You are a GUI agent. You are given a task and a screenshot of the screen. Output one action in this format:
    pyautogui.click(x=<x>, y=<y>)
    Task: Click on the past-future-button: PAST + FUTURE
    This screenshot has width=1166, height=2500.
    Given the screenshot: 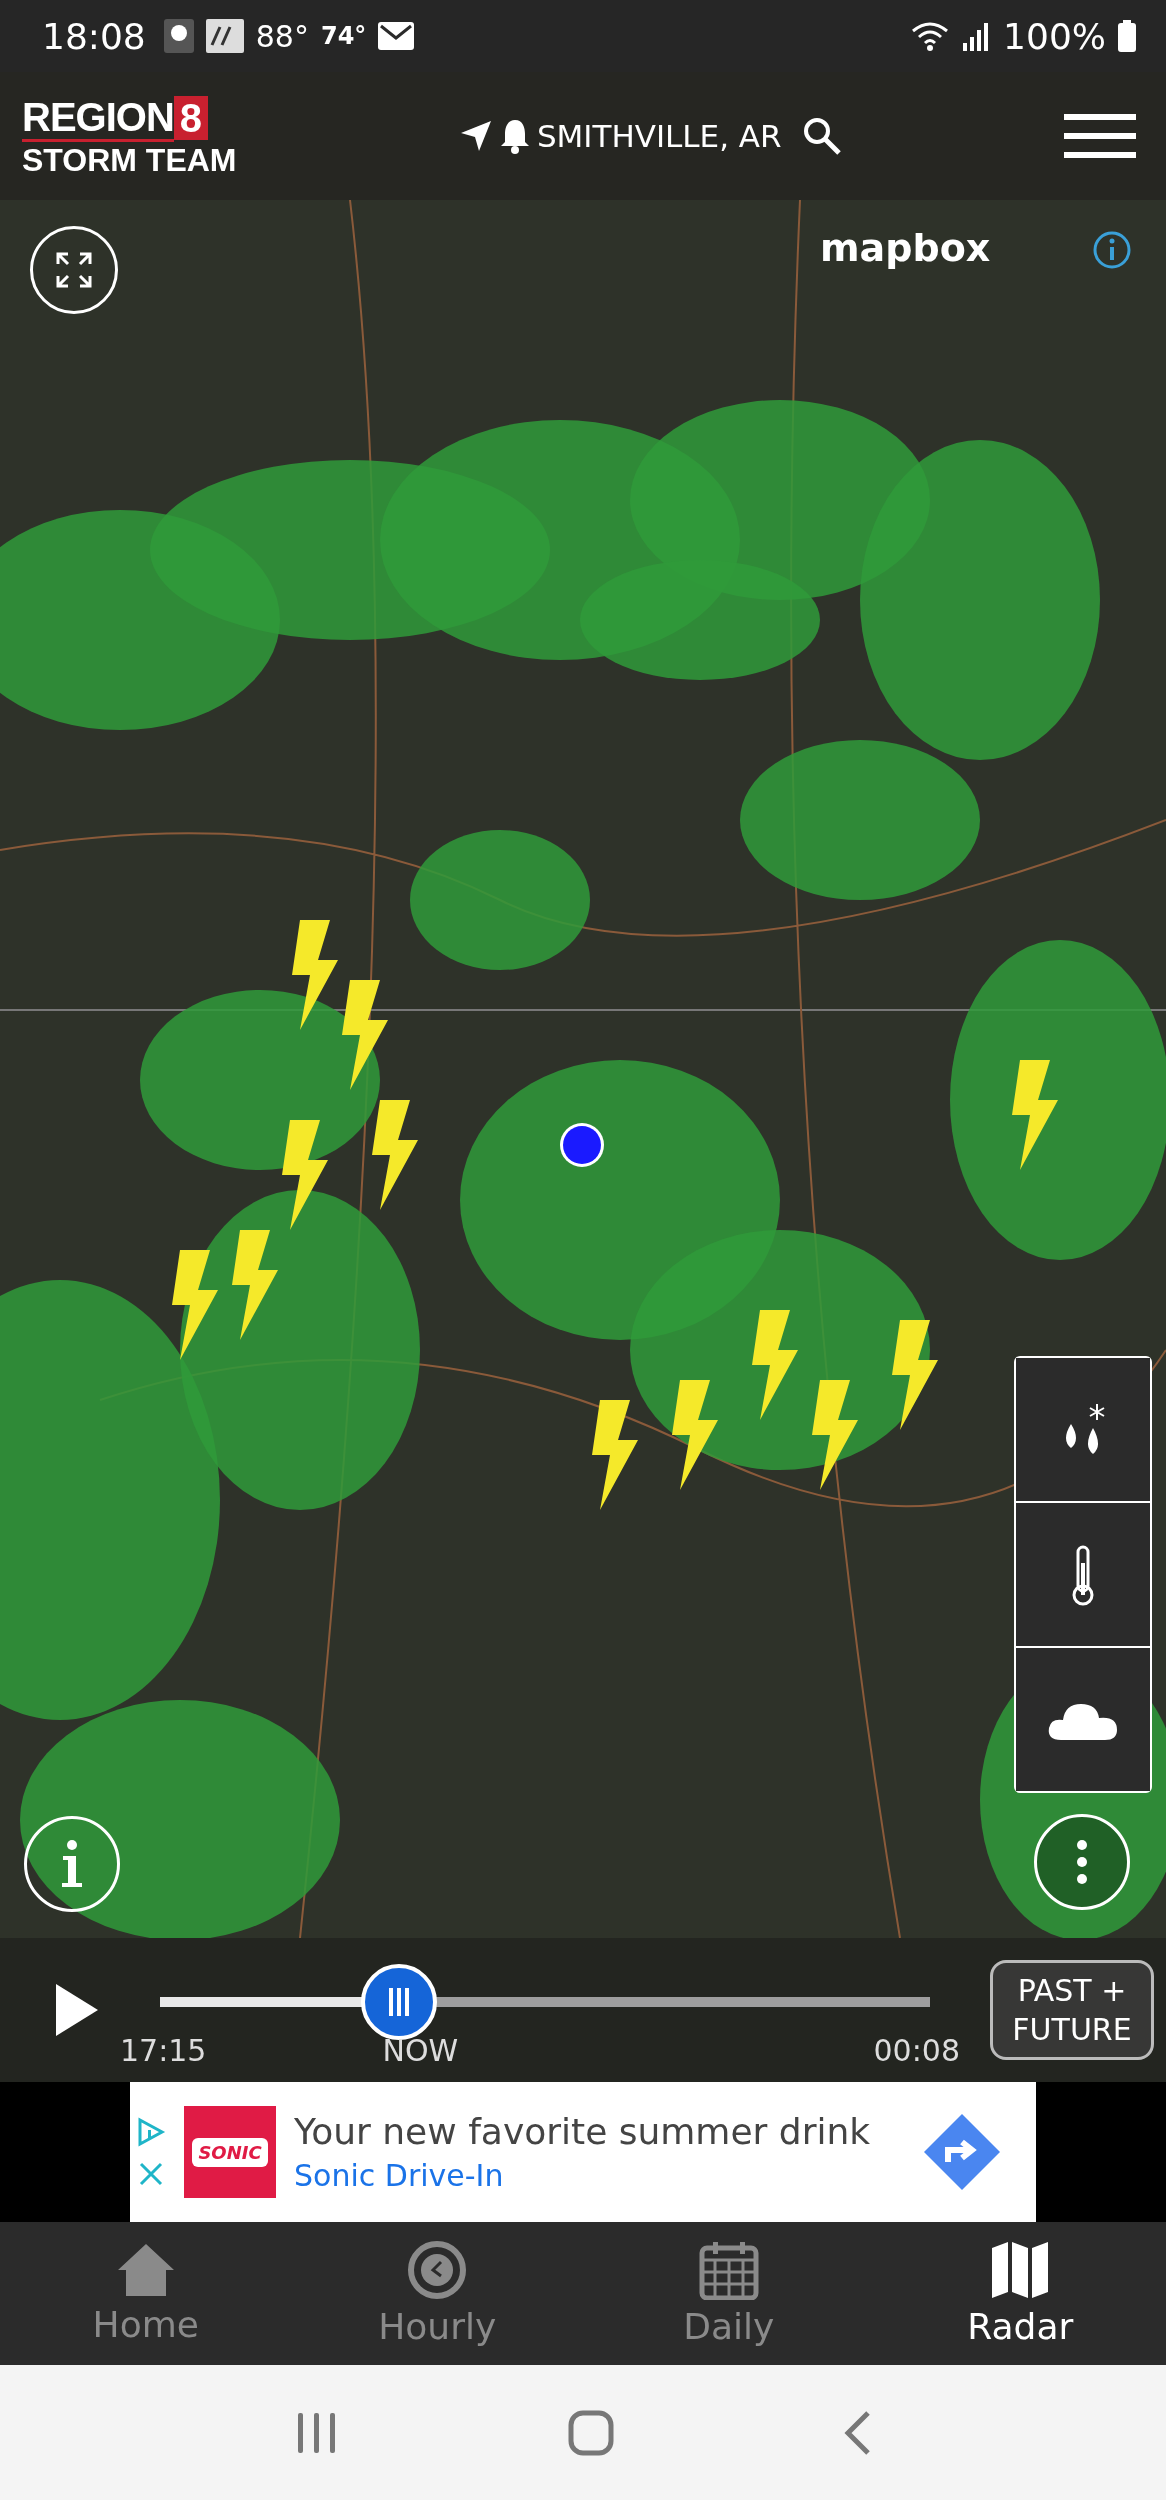 What is the action you would take?
    pyautogui.click(x=1072, y=2010)
    